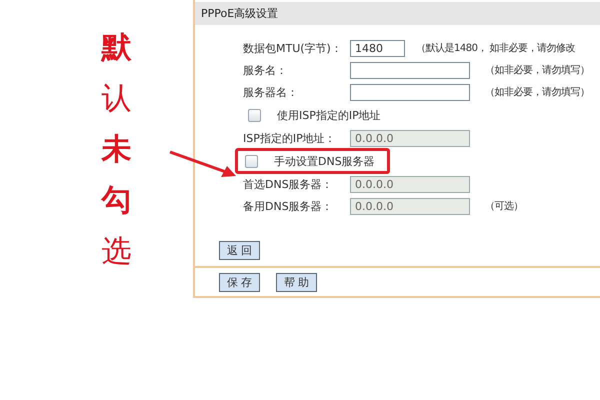 This screenshot has height=400, width=600. What do you see at coordinates (377, 48) in the screenshot?
I see `input-field: 1480` at bounding box center [377, 48].